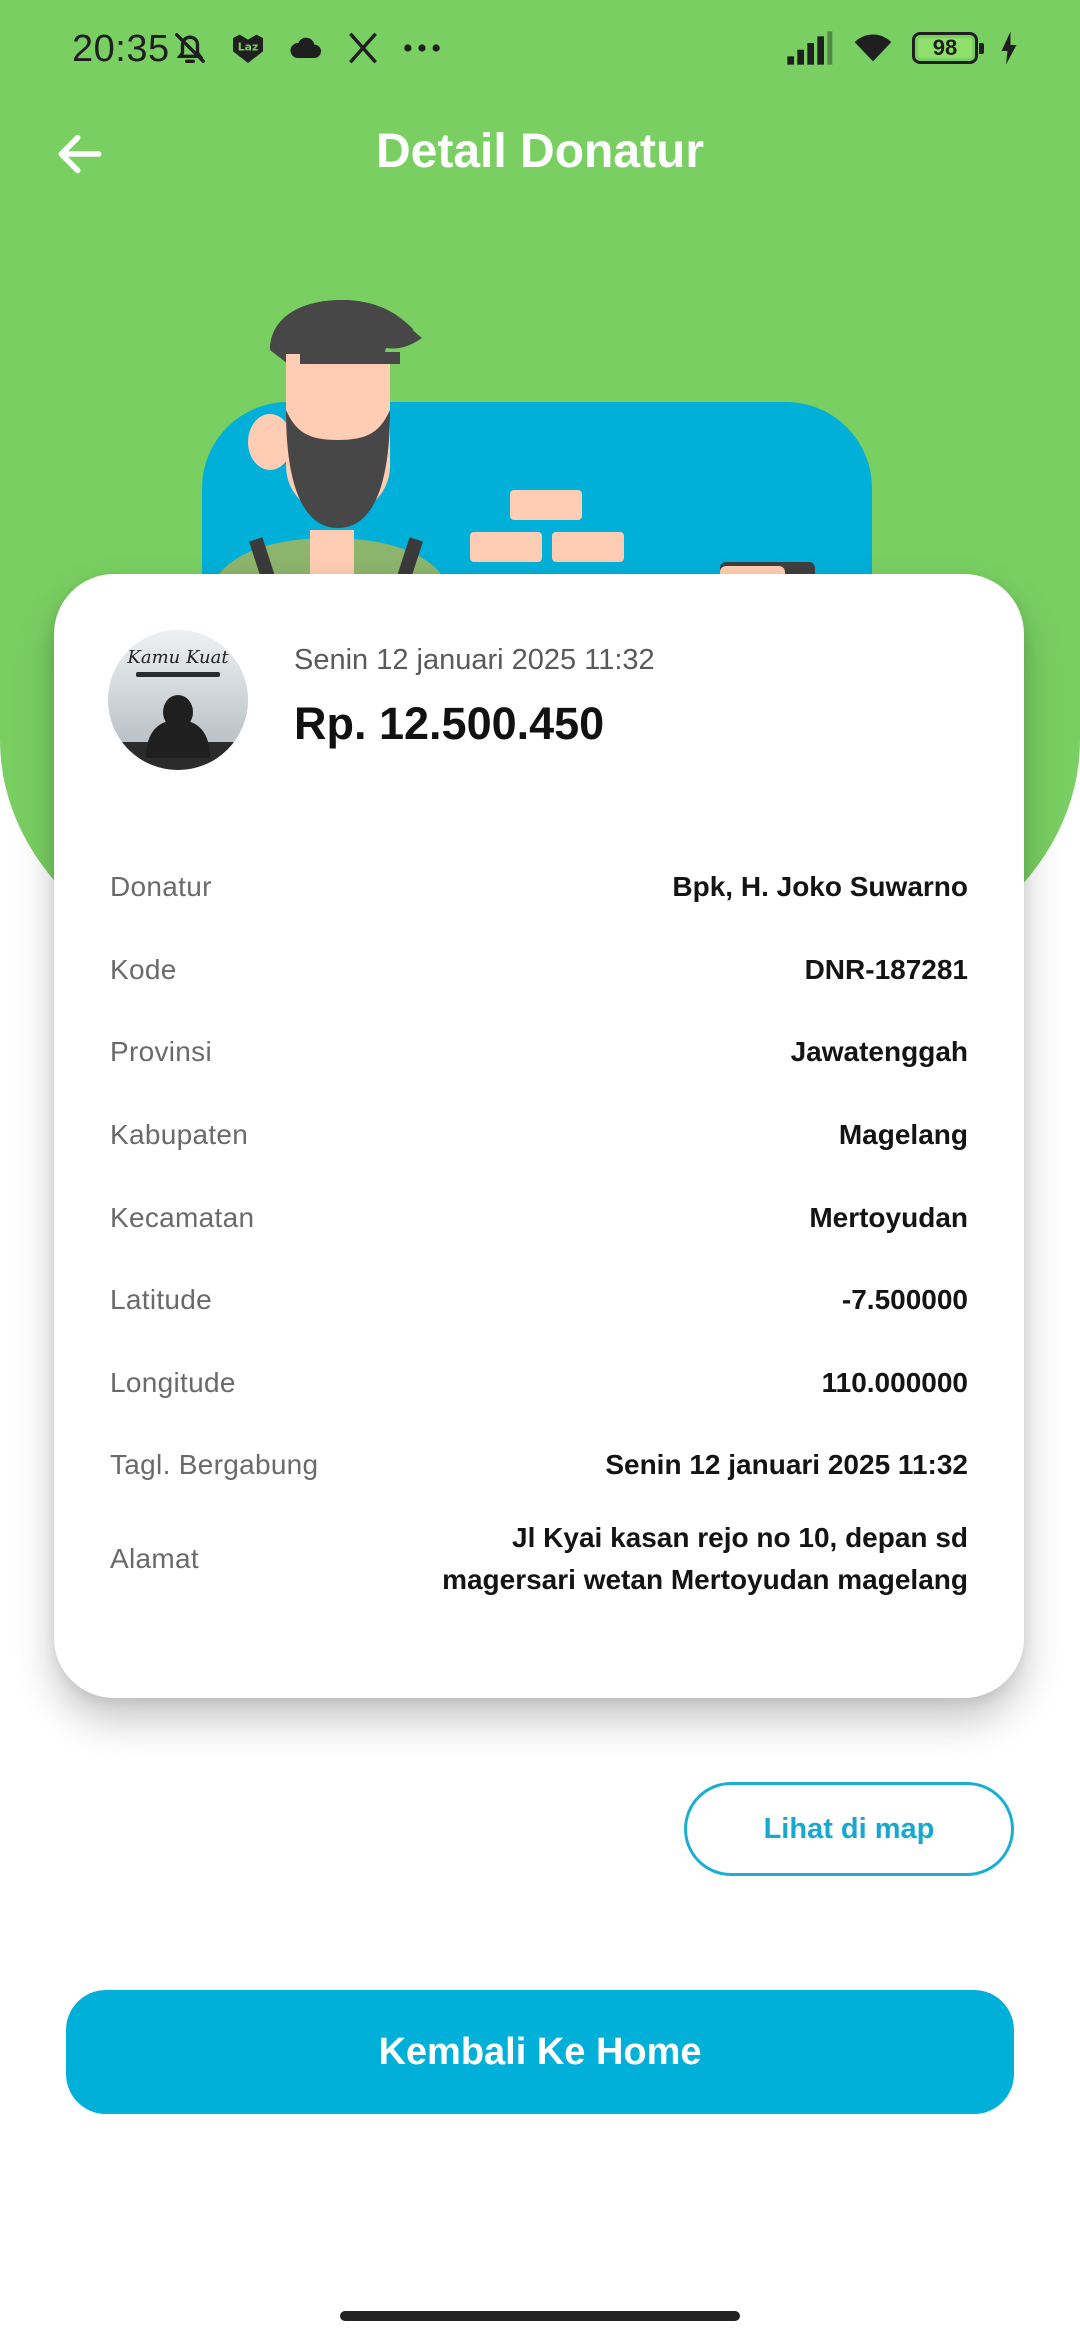  I want to click on detail-label: Alamat, so click(154, 1558).